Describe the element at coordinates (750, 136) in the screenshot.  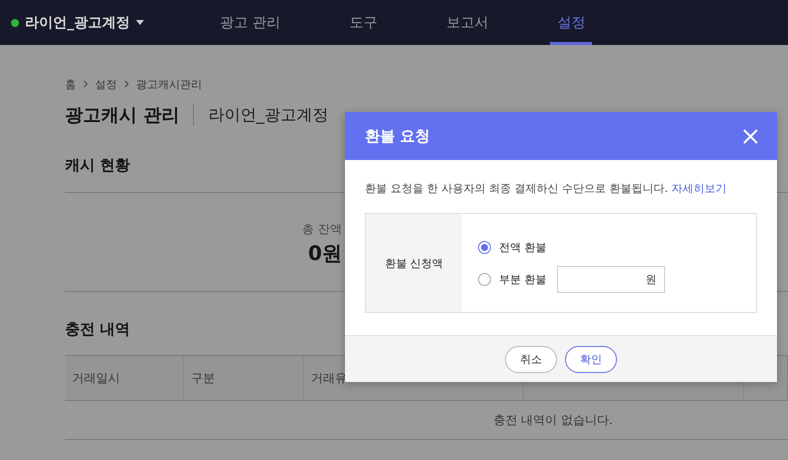
I see `close-icon` at that location.